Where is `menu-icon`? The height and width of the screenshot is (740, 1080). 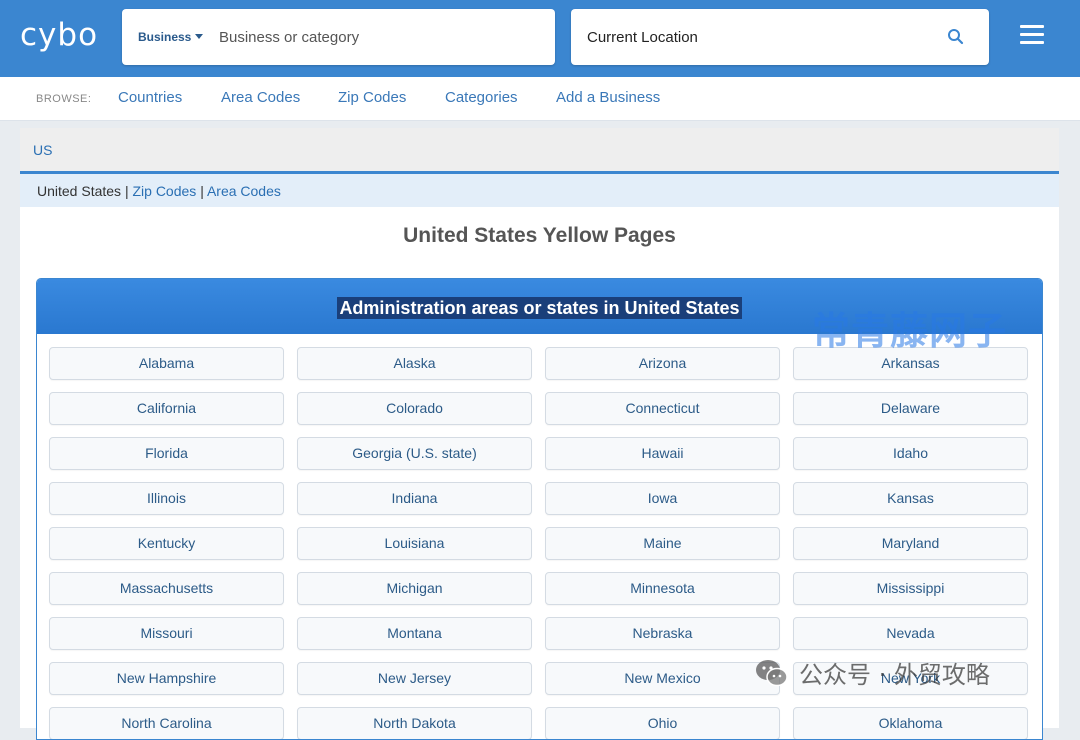
menu-icon is located at coordinates (1032, 36).